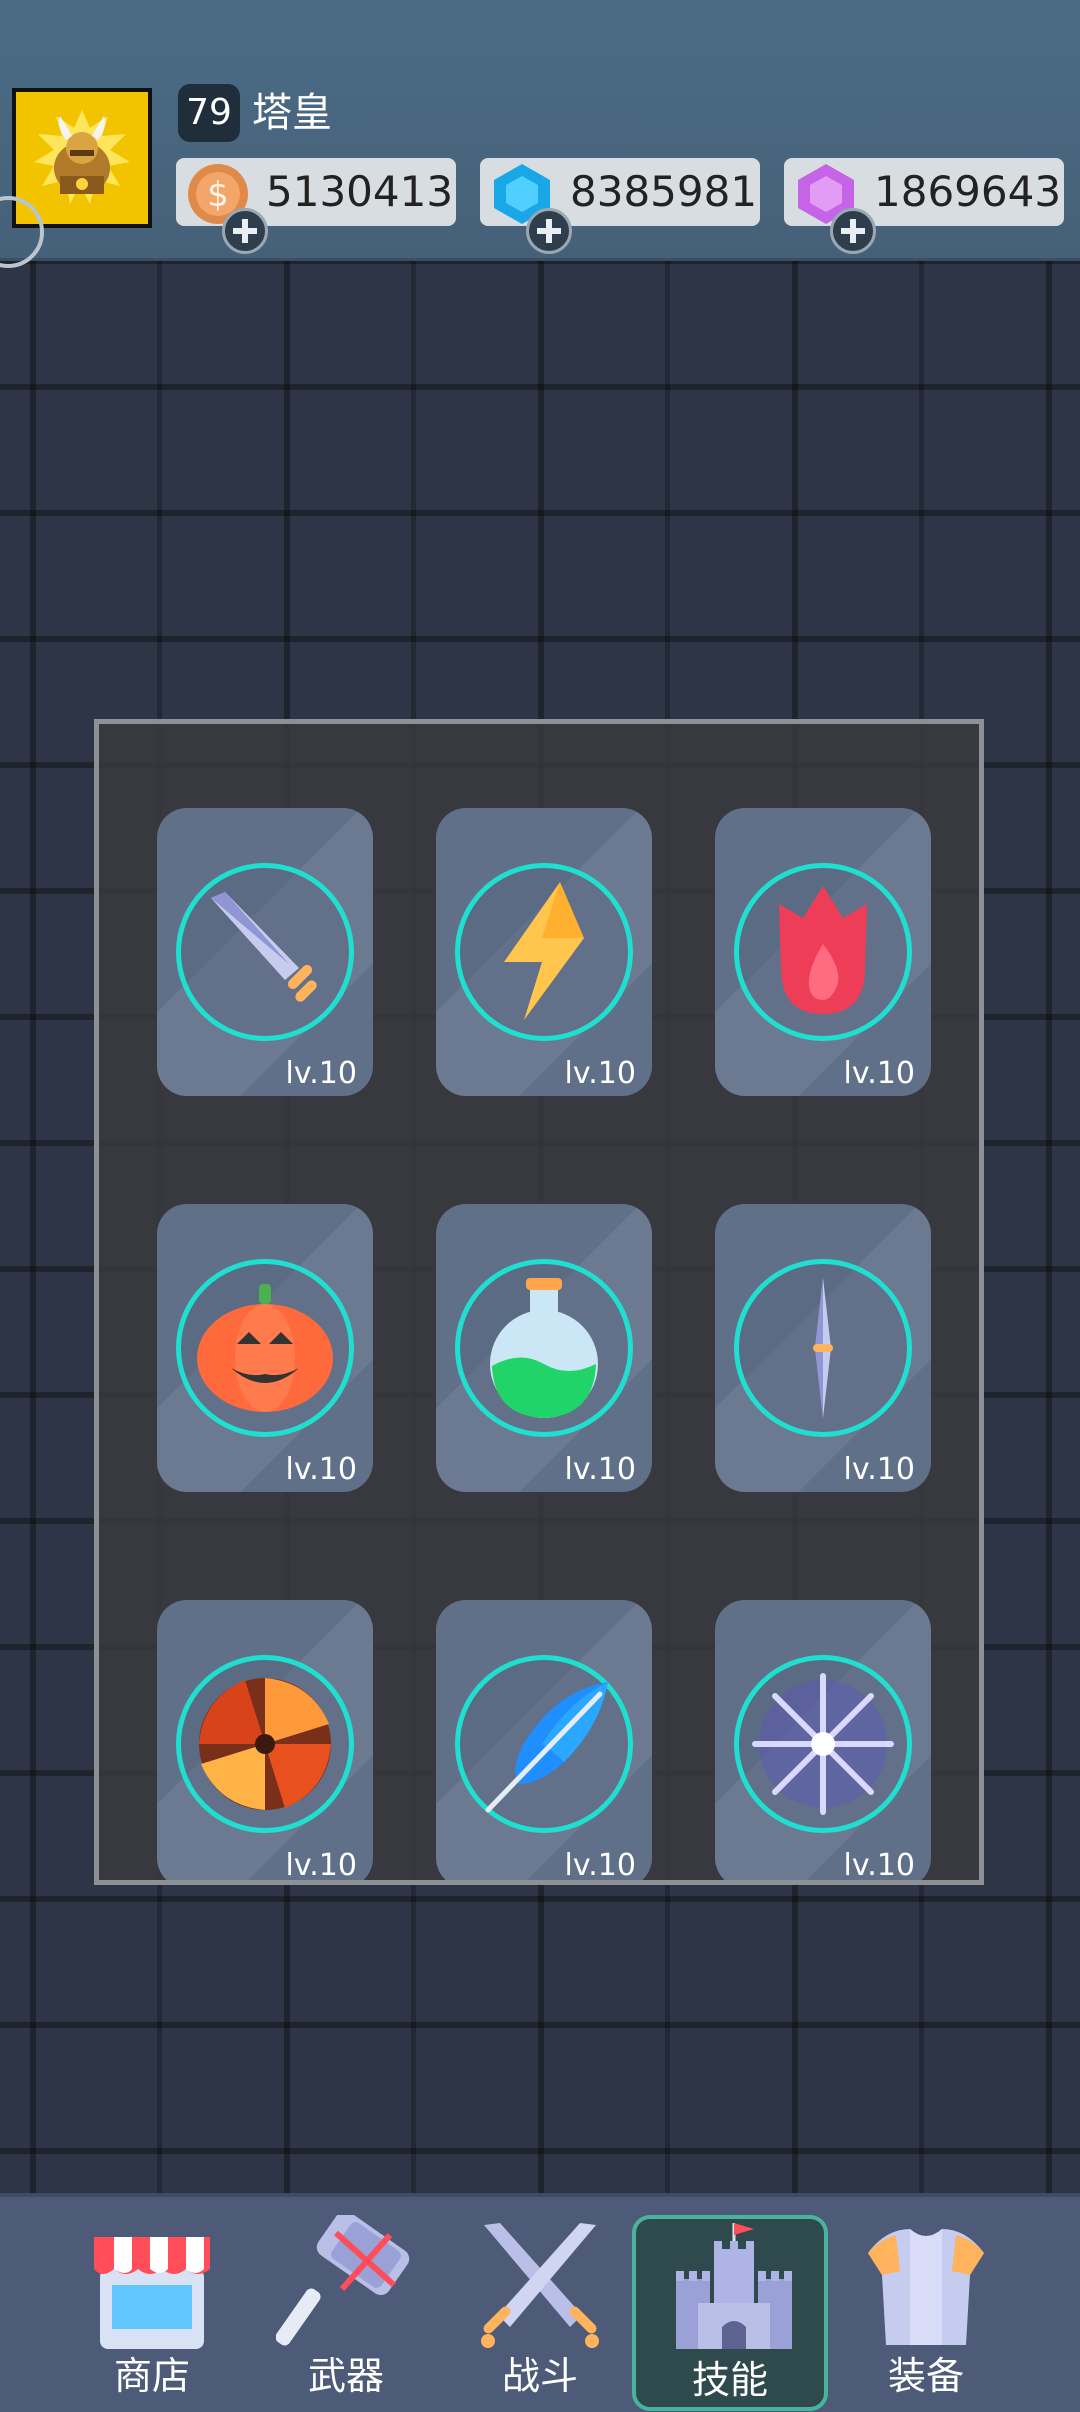 The width and height of the screenshot is (1080, 2412). I want to click on crossed-swords-icon, so click(540, 2285).